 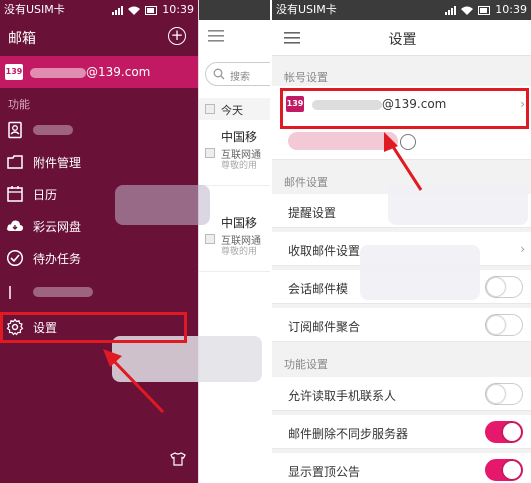 What do you see at coordinates (177, 36) in the screenshot?
I see `add-account-icon: +` at bounding box center [177, 36].